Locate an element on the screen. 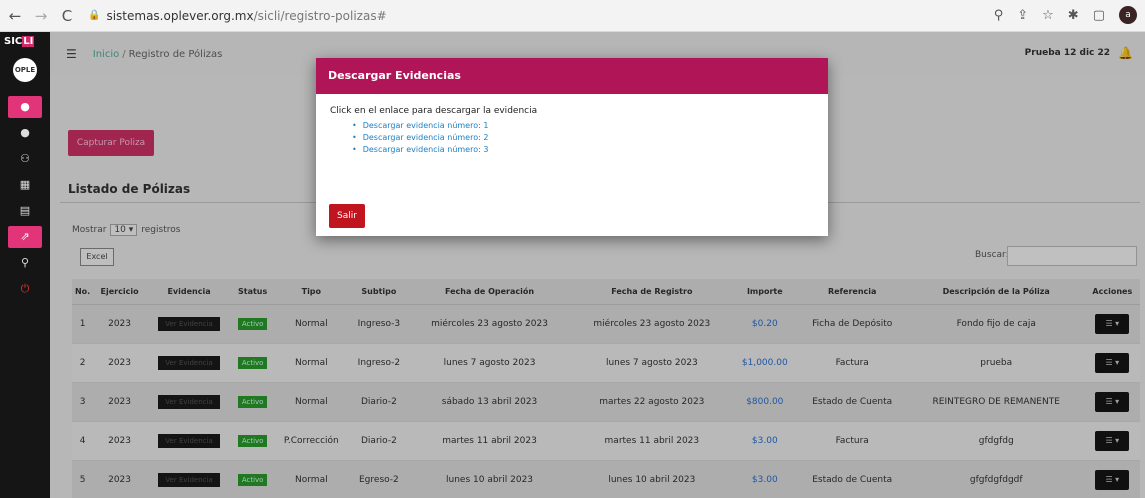 This screenshot has height=498, width=1145. users-icon: ⚇ is located at coordinates (25, 159).